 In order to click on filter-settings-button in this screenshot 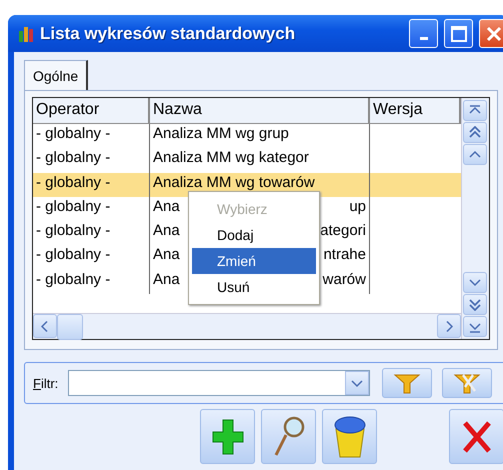, I will do `click(467, 383)`.